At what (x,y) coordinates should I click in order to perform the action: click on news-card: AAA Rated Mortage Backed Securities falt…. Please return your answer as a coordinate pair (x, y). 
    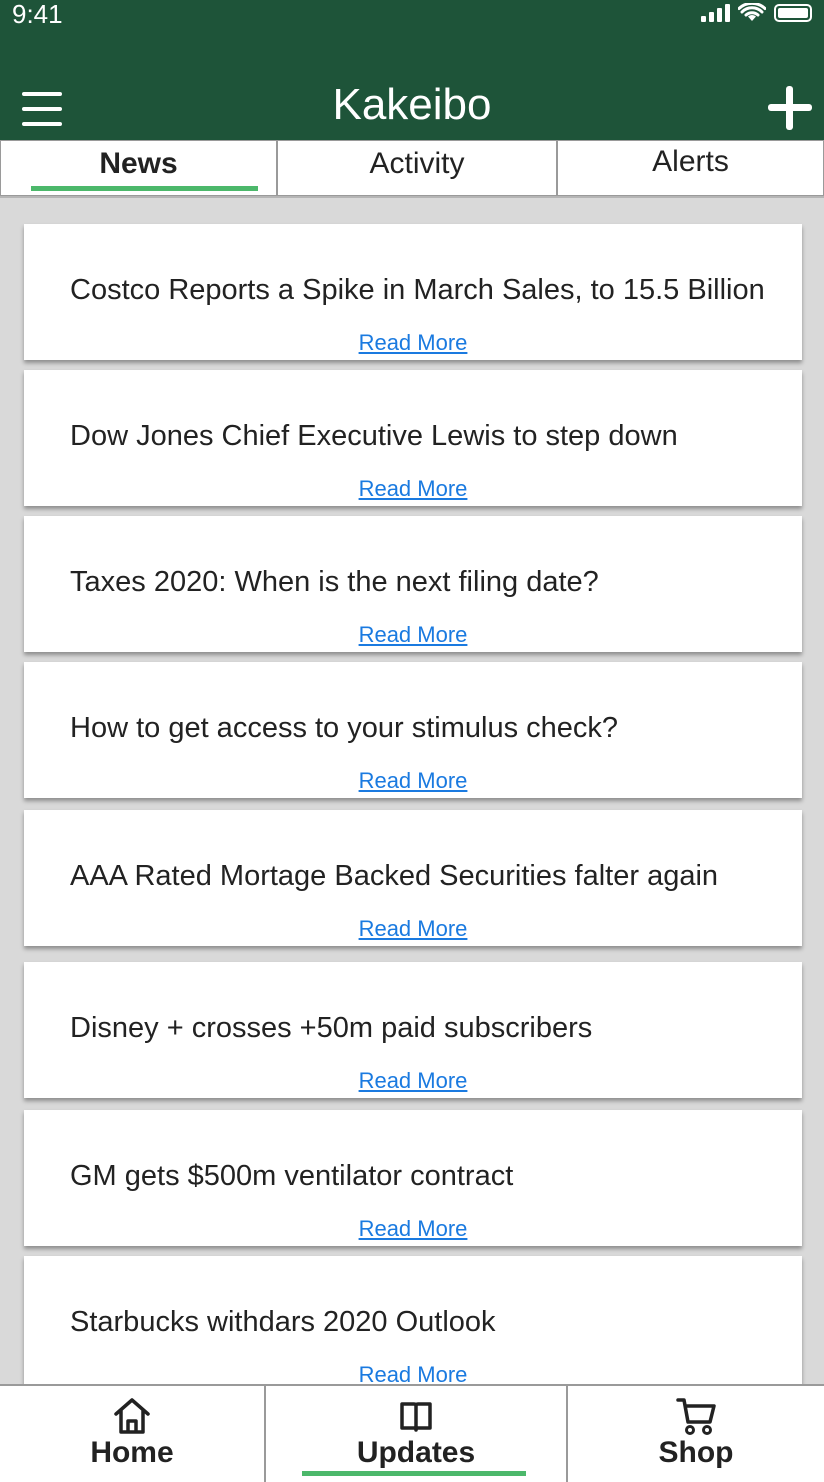
    Looking at the image, I should click on (413, 878).